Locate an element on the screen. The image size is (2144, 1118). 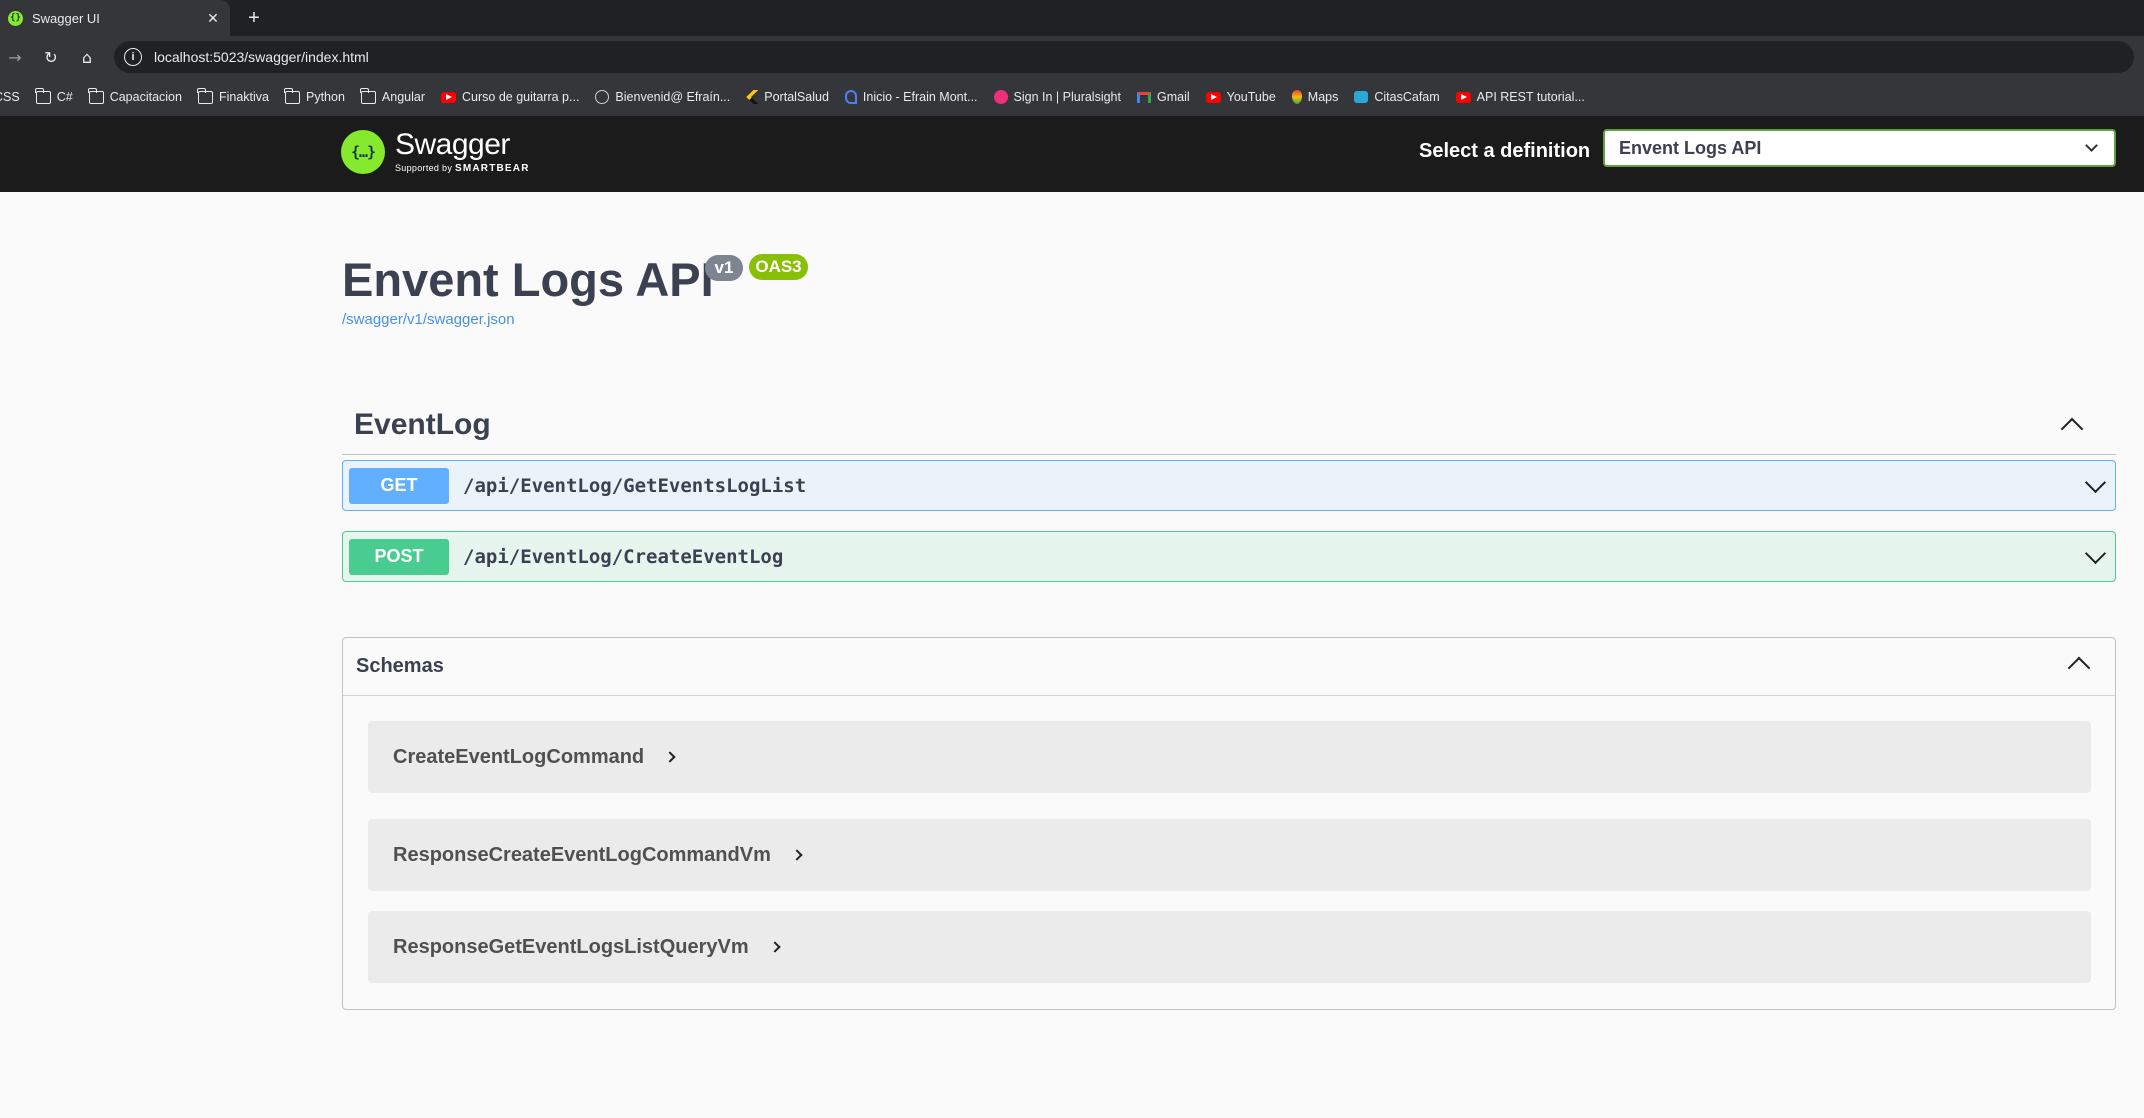
bookmark-item: Capacitacion is located at coordinates (135, 95).